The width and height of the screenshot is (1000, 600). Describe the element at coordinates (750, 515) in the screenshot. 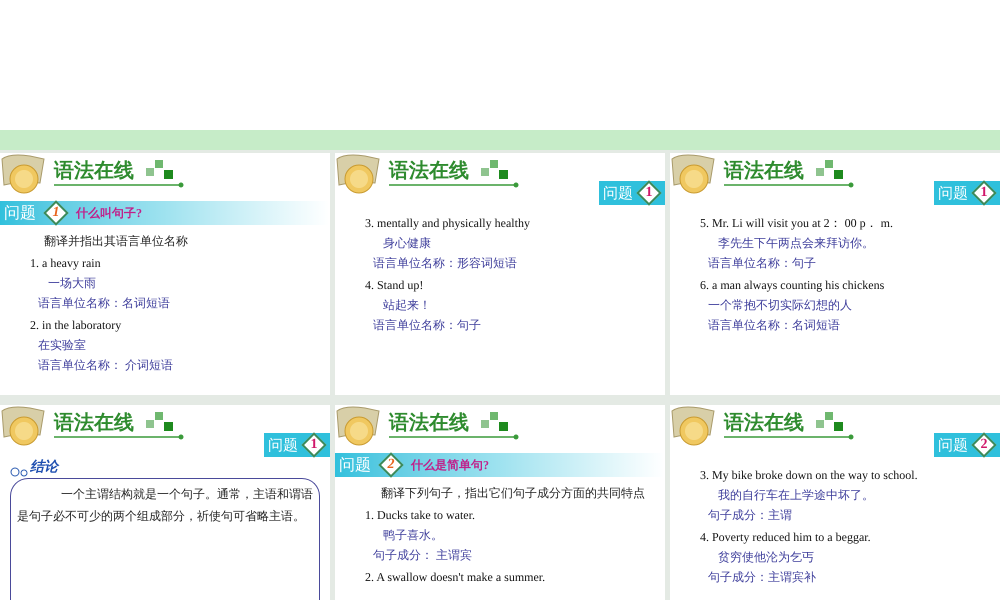

I see `answer-text: 句子成分：主谓` at that location.